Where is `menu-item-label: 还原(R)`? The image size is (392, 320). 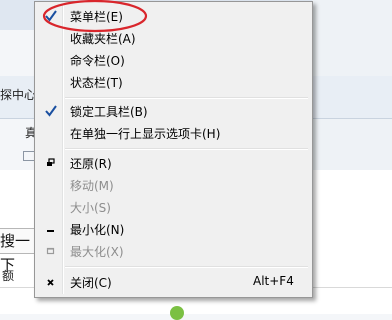 menu-item-label: 还原(R) is located at coordinates (91, 164).